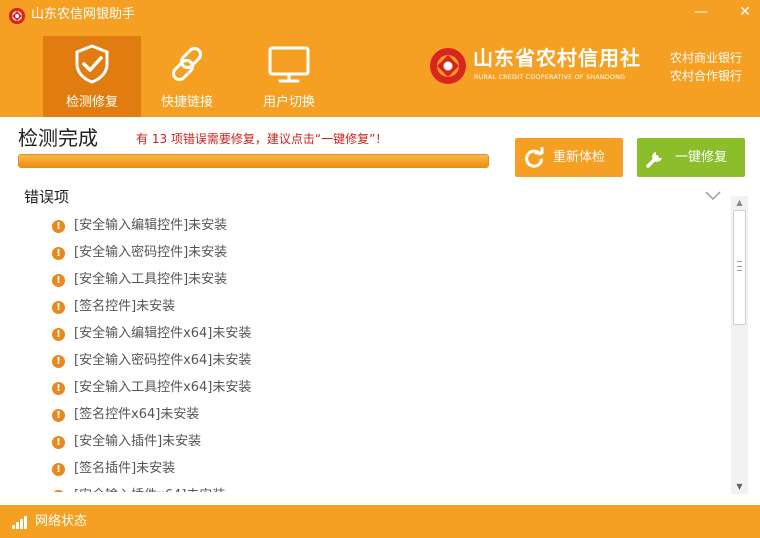 The height and width of the screenshot is (538, 760). I want to click on title-bar: 山东农信网银助手 — ✕, so click(380, 15).